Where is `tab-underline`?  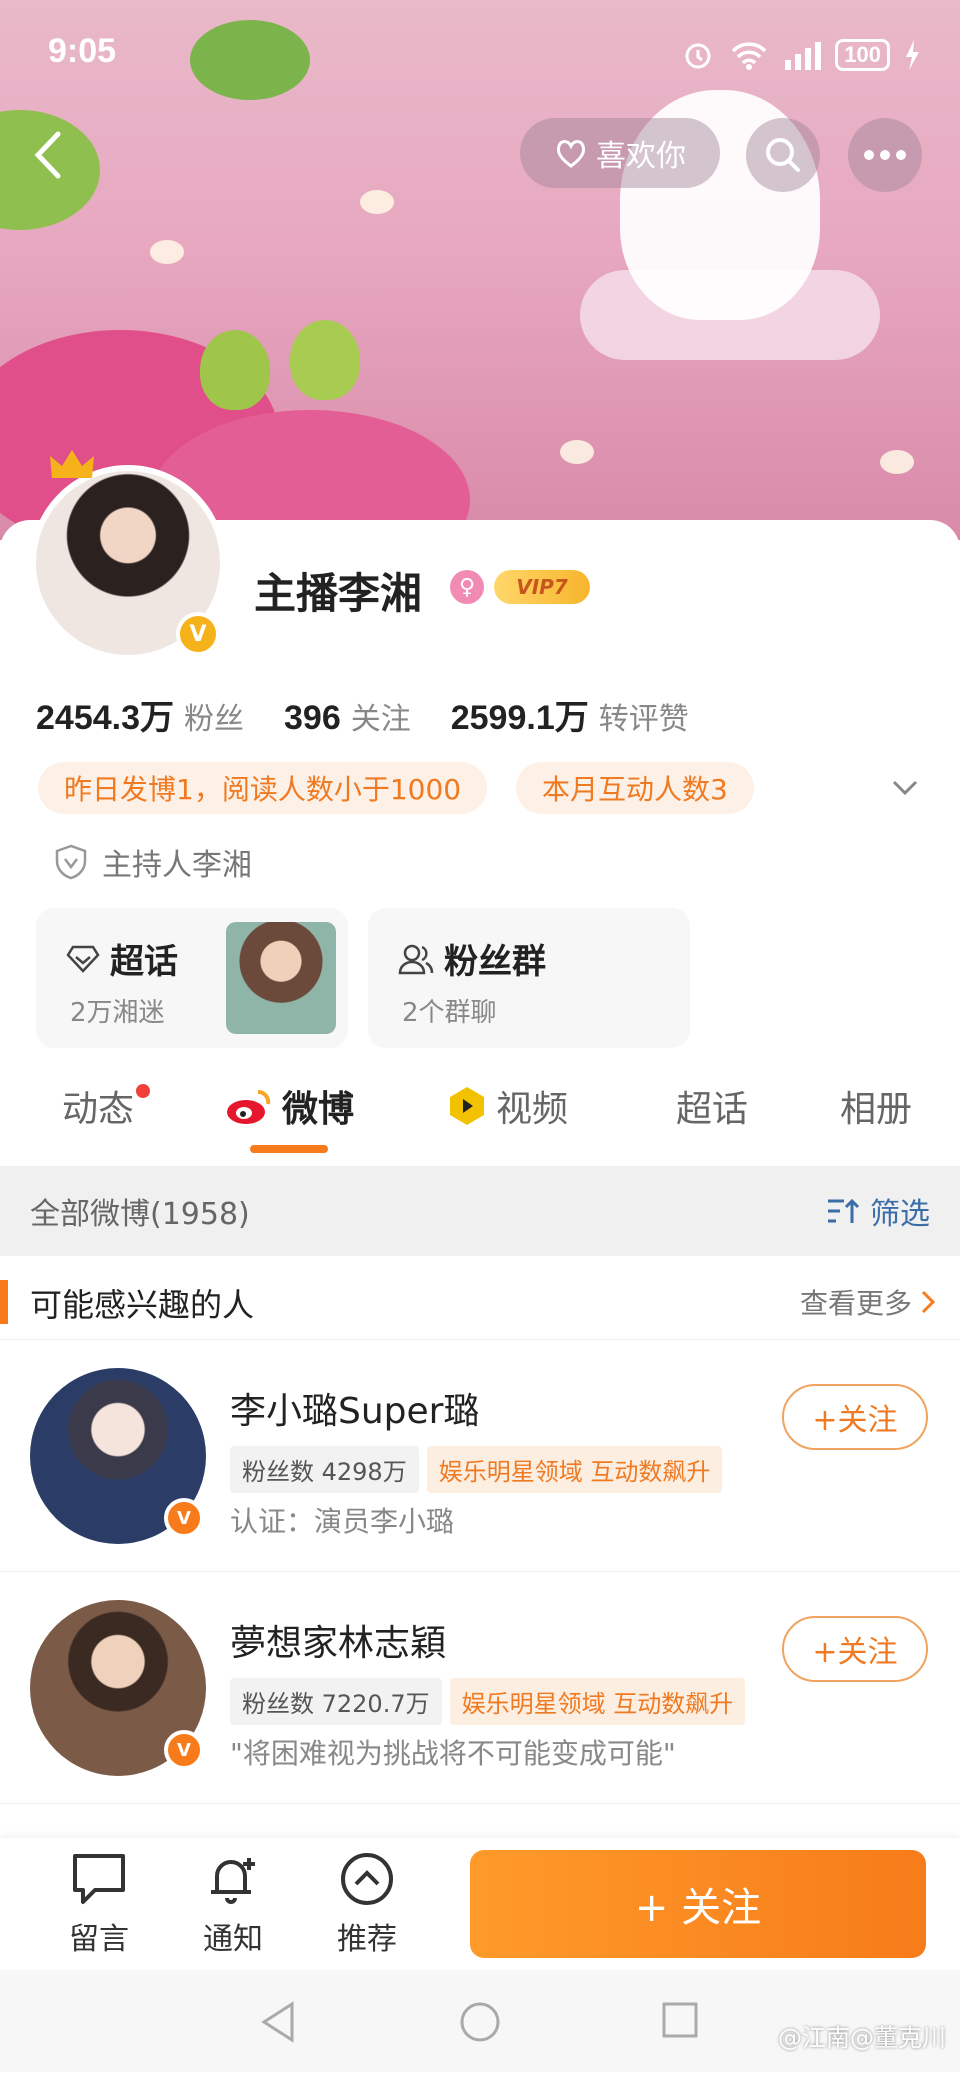 tab-underline is located at coordinates (289, 1149).